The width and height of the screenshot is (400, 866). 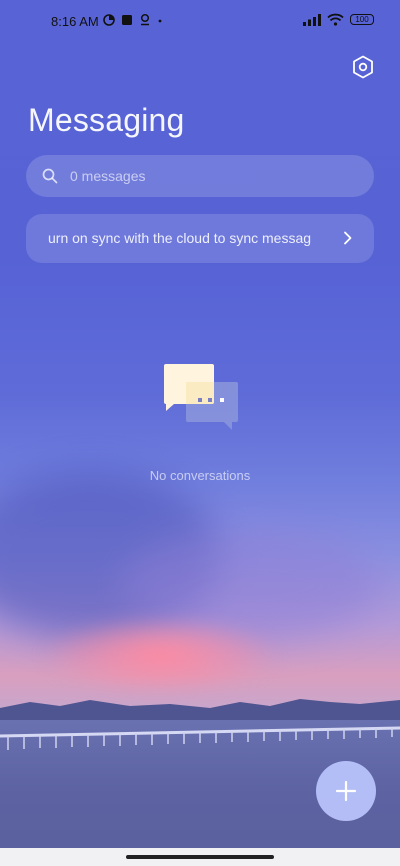 I want to click on battery-icon: 100, so click(x=362, y=19).